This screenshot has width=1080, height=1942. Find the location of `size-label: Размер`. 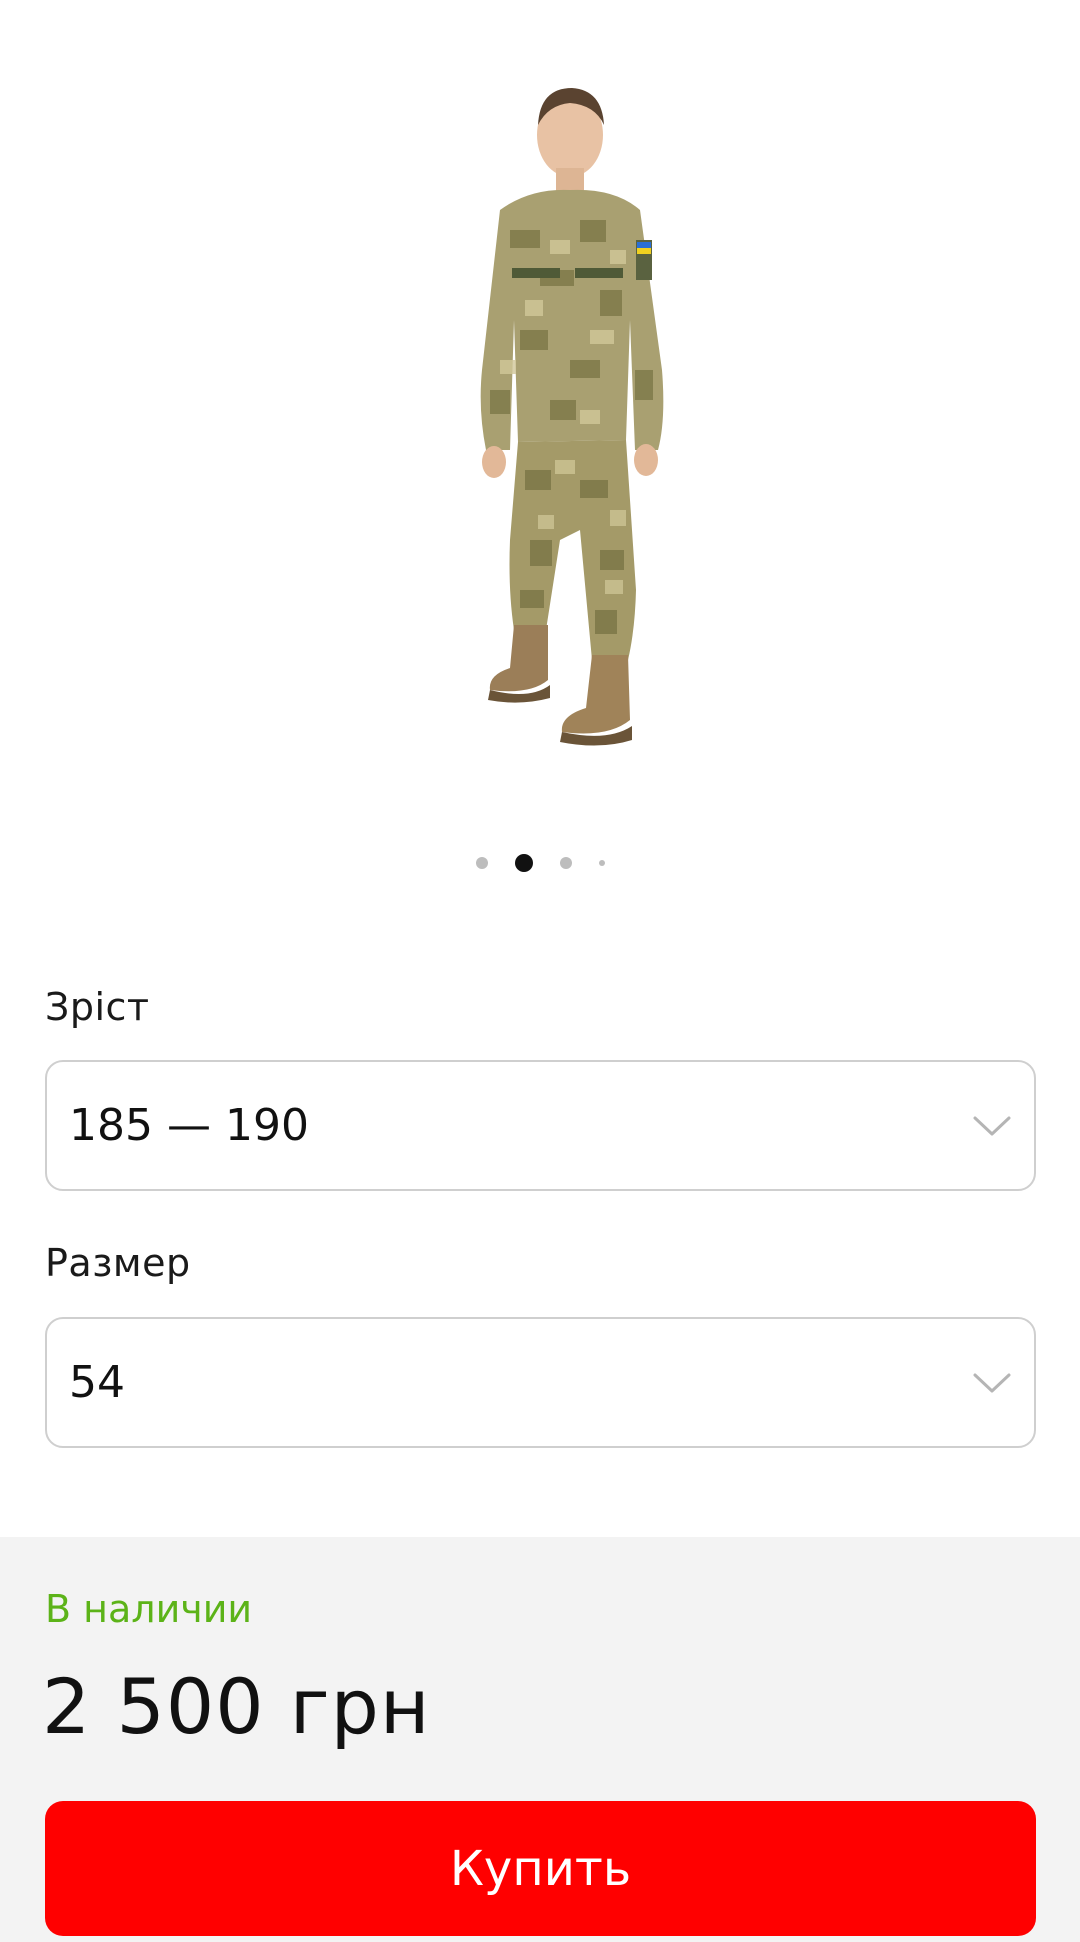

size-label: Размер is located at coordinates (118, 1263).